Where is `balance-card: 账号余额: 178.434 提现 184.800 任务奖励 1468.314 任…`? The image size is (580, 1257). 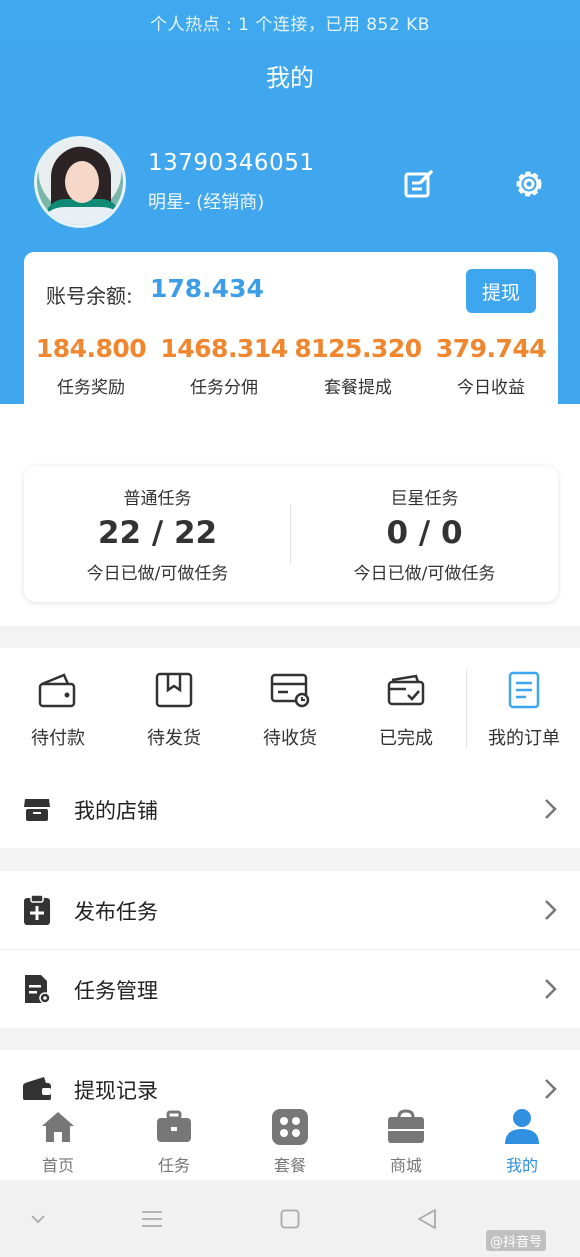 balance-card: 账号余额: 178.434 提现 184.800 任务奖励 1468.314 任… is located at coordinates (291, 332).